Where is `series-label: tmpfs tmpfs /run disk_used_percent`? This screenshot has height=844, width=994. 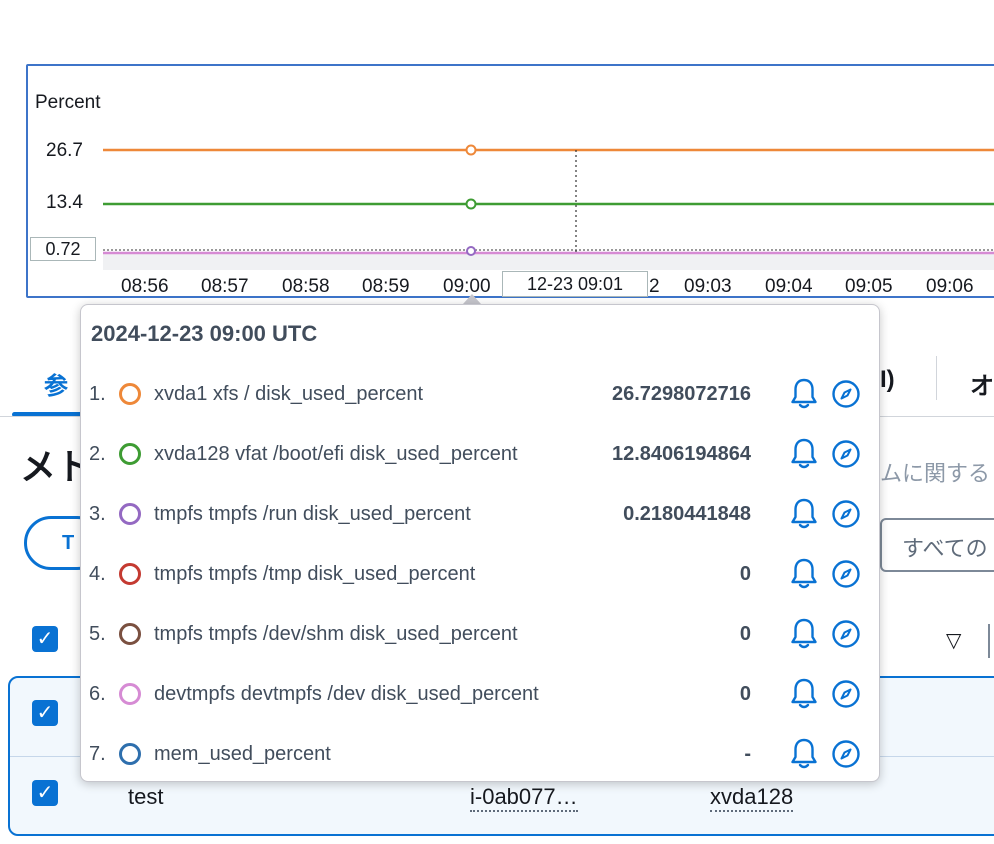
series-label: tmpfs tmpfs /run disk_used_percent is located at coordinates (312, 514).